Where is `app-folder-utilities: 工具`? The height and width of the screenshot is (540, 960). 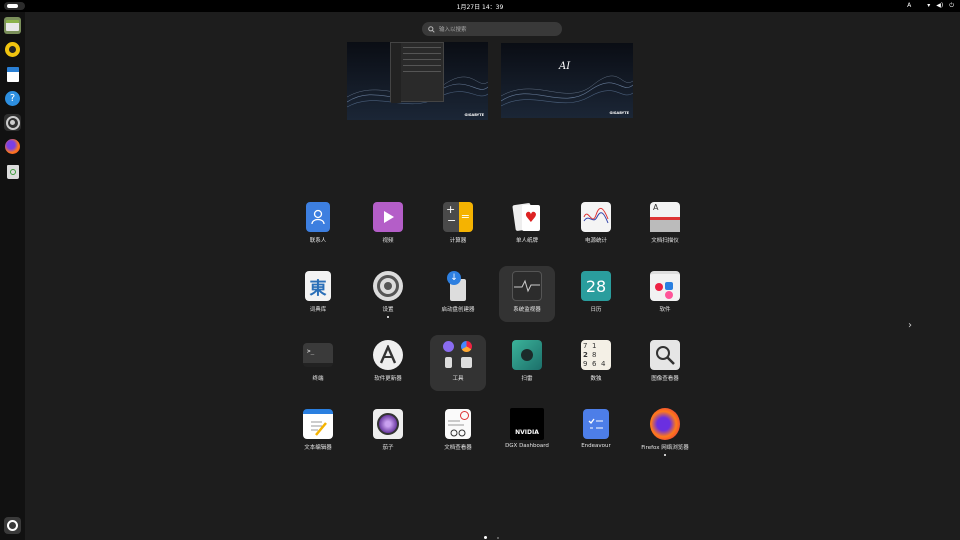 app-folder-utilities: 工具 is located at coordinates (458, 363).